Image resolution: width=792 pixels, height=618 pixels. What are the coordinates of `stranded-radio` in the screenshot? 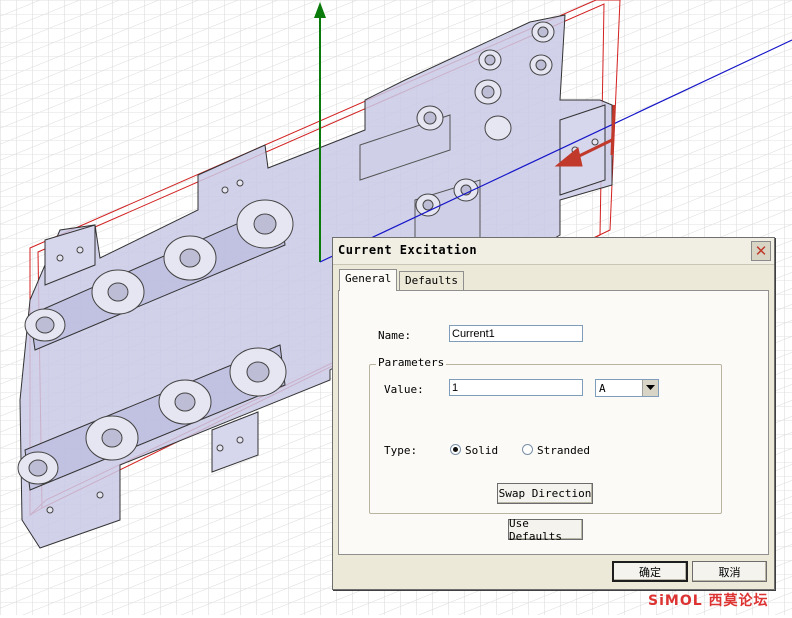 It's located at (527, 449).